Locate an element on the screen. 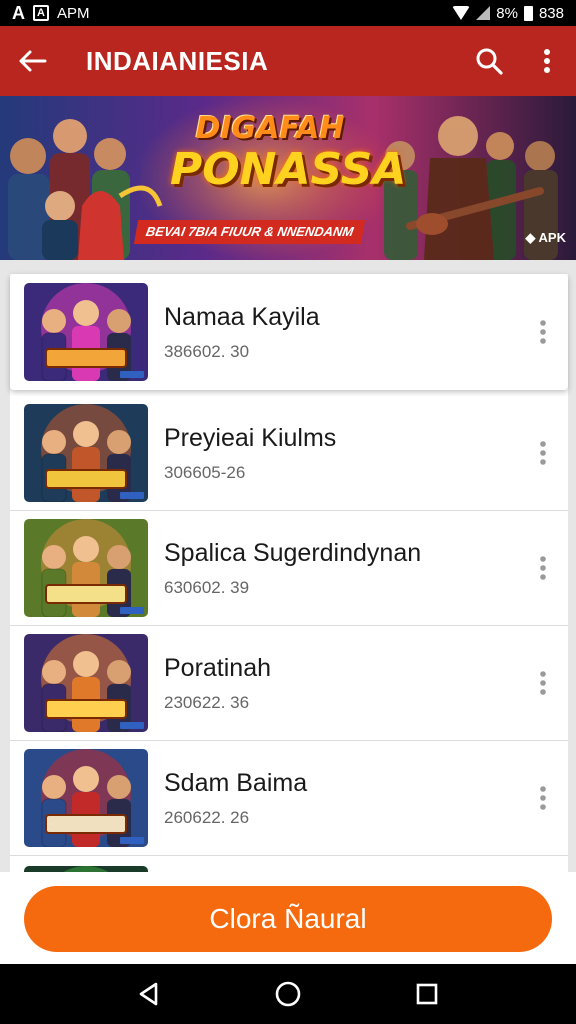  game-text: Preyieai Kiulms 306605-26 is located at coordinates (341, 453).